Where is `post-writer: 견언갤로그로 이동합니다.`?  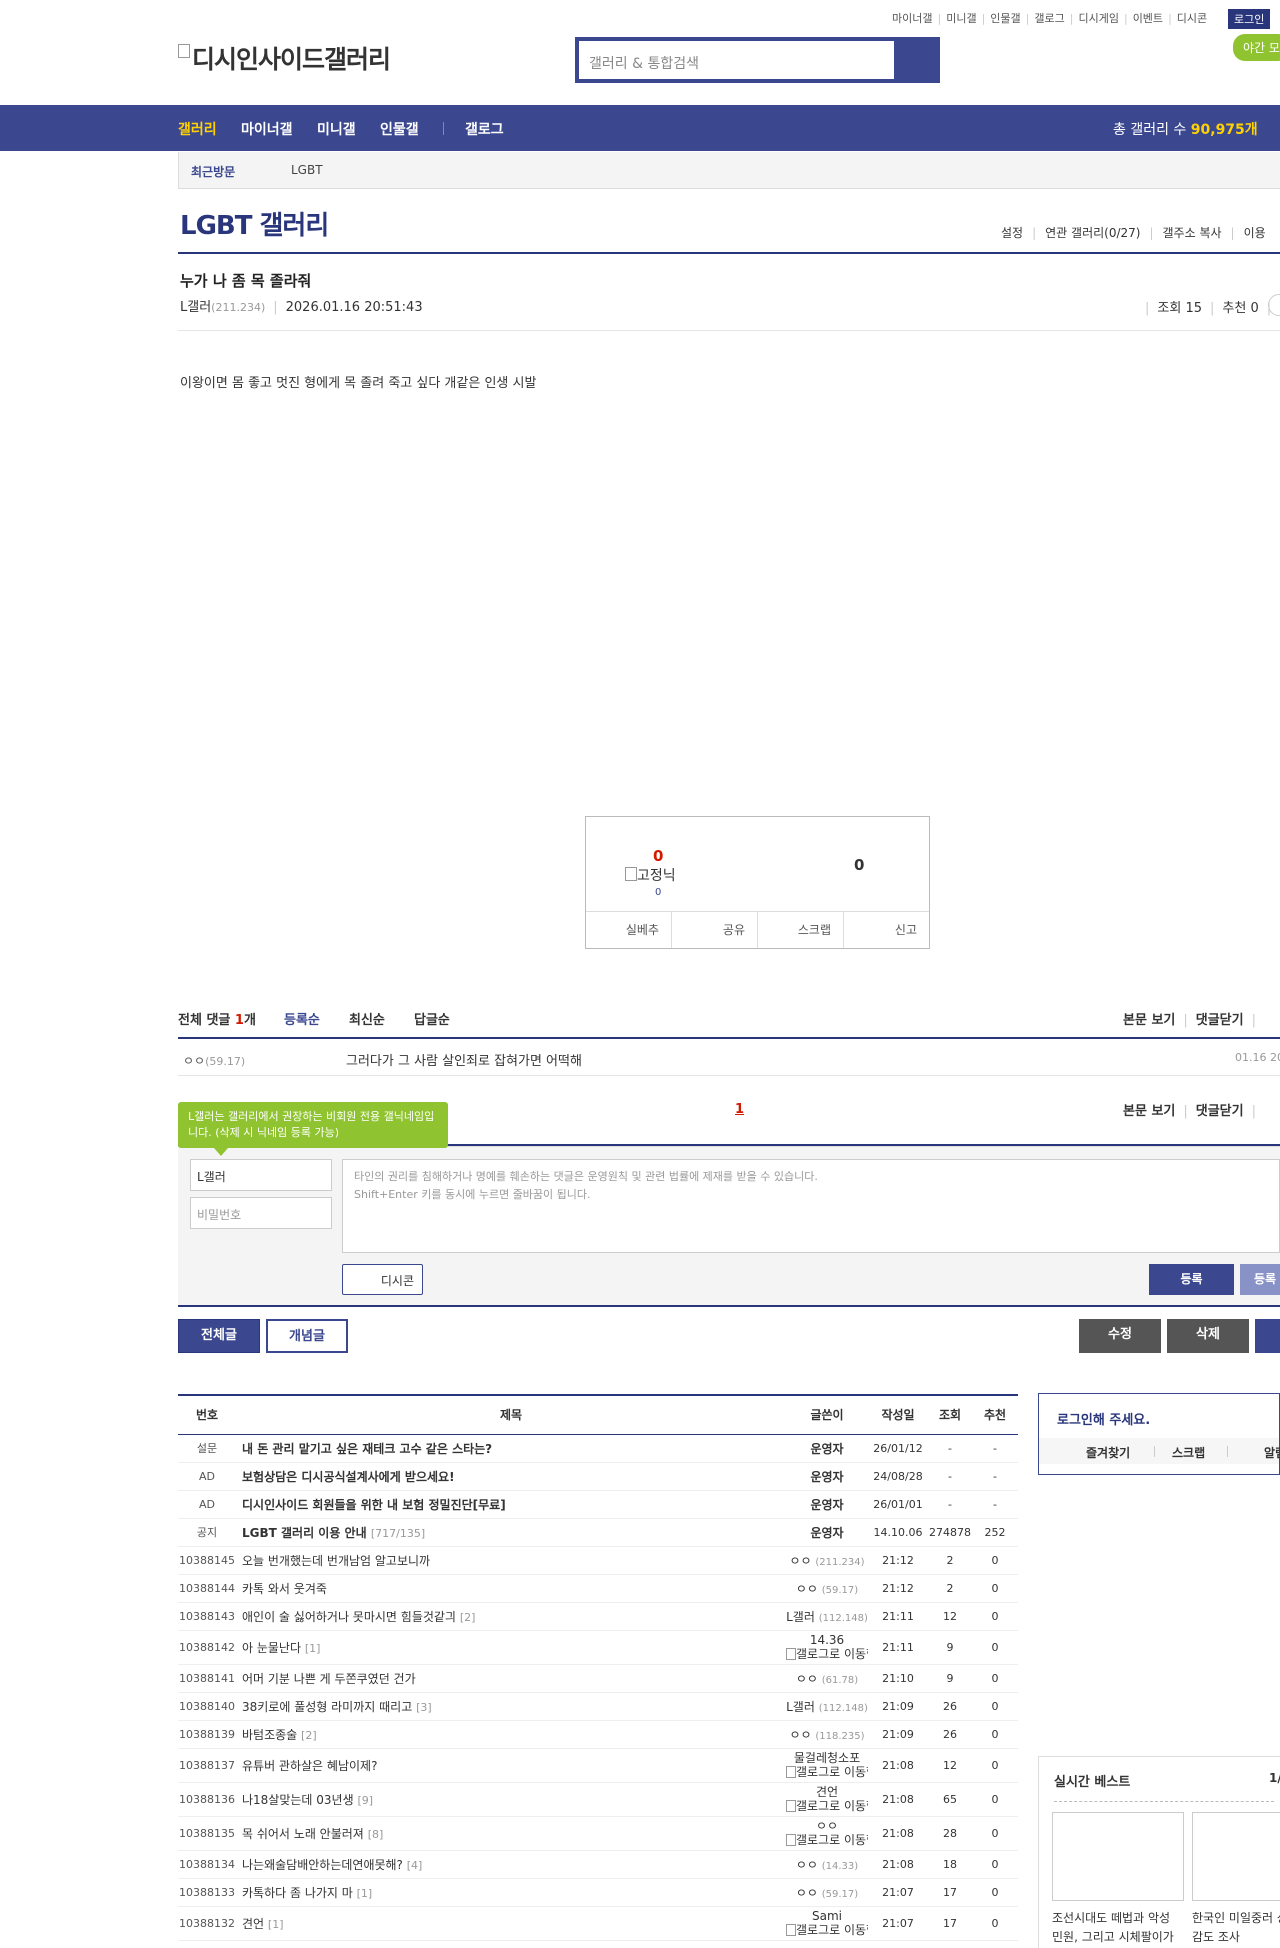 post-writer: 견언갤로그로 이동합니다. is located at coordinates (827, 1799).